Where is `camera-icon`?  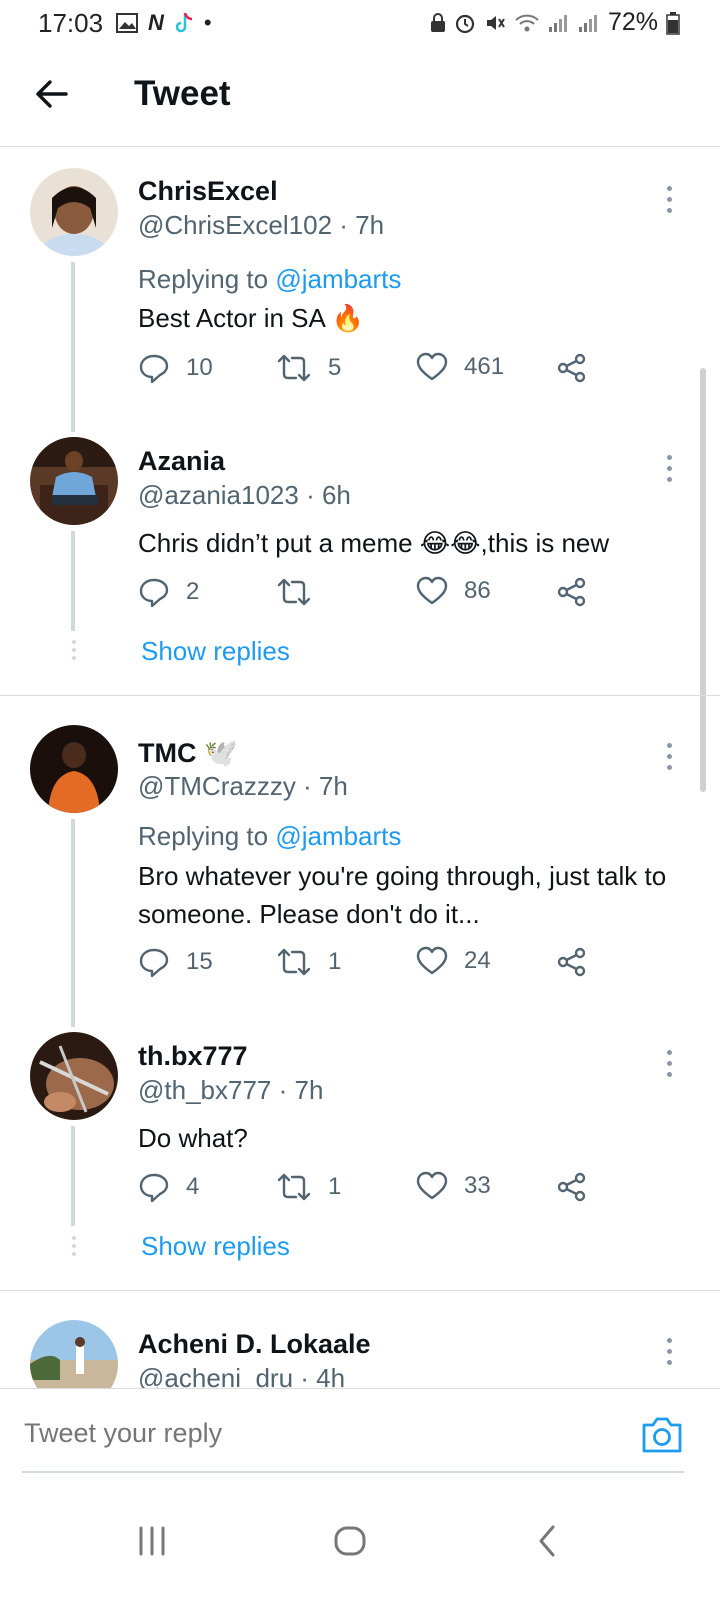 camera-icon is located at coordinates (662, 1435).